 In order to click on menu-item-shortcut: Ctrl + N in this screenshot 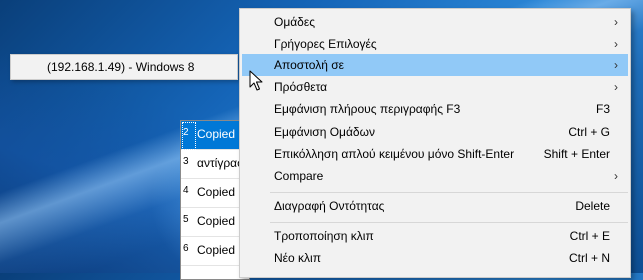, I will do `click(589, 258)`.